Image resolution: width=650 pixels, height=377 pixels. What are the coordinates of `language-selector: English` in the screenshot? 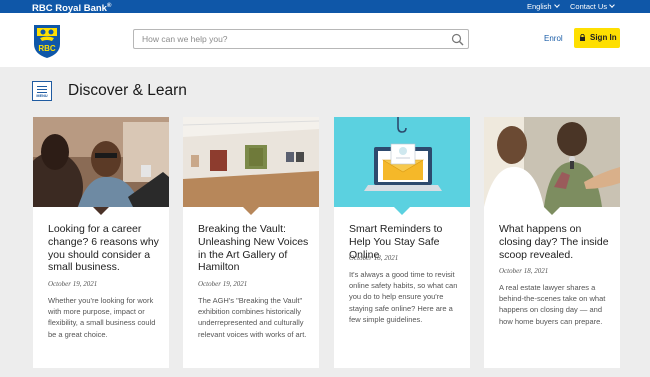 It's located at (543, 6).